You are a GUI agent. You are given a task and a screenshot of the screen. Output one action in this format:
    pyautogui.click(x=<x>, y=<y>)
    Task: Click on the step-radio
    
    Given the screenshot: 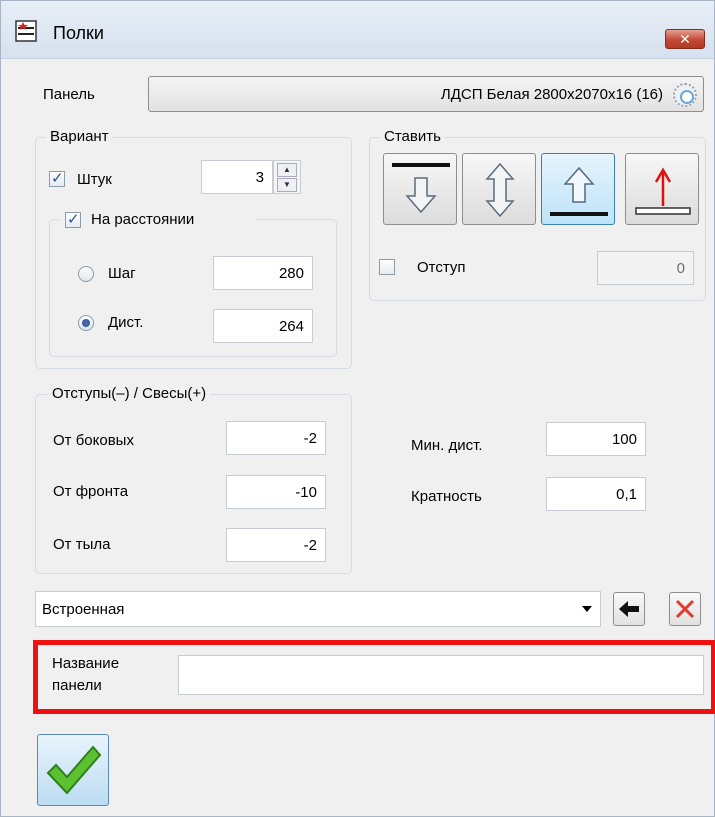 What is the action you would take?
    pyautogui.click(x=86, y=274)
    